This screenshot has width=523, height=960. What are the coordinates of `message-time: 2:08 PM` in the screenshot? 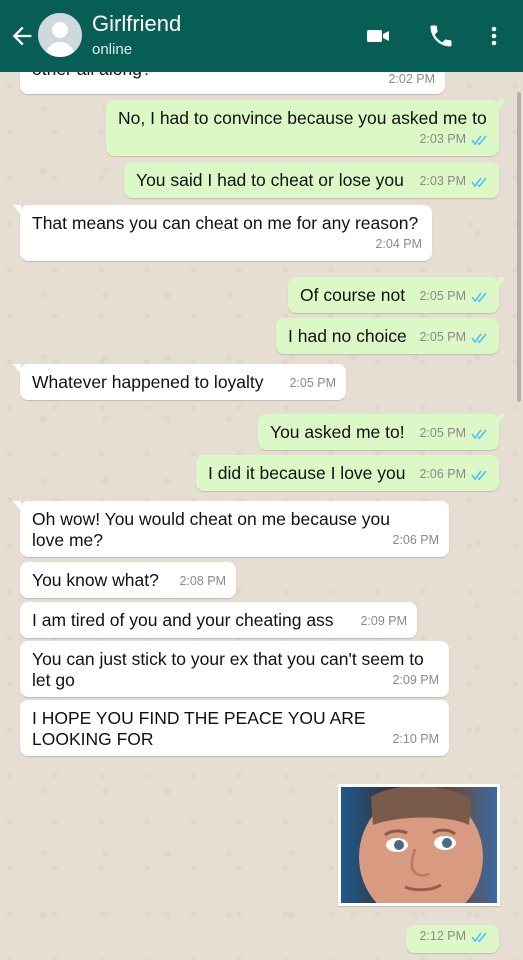 It's located at (202, 581).